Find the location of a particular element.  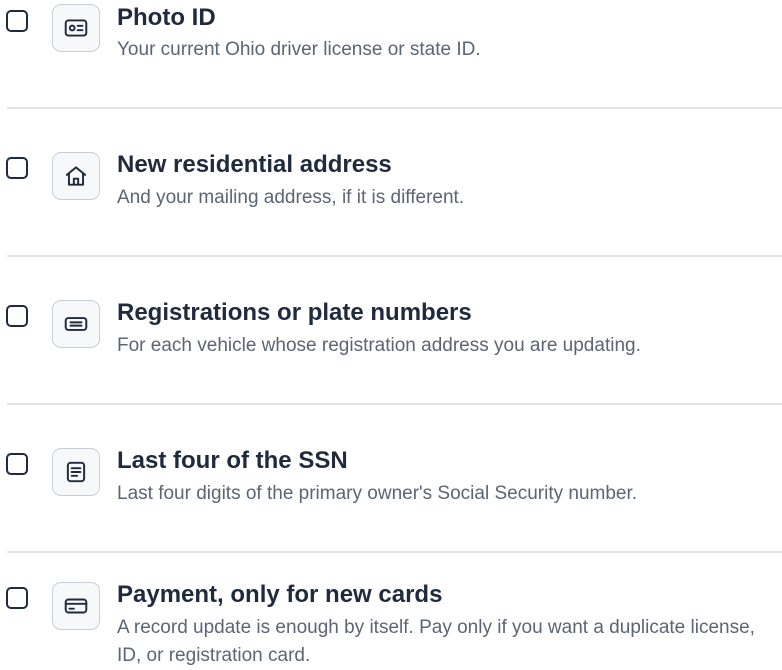

id-card-icon is located at coordinates (76, 28).